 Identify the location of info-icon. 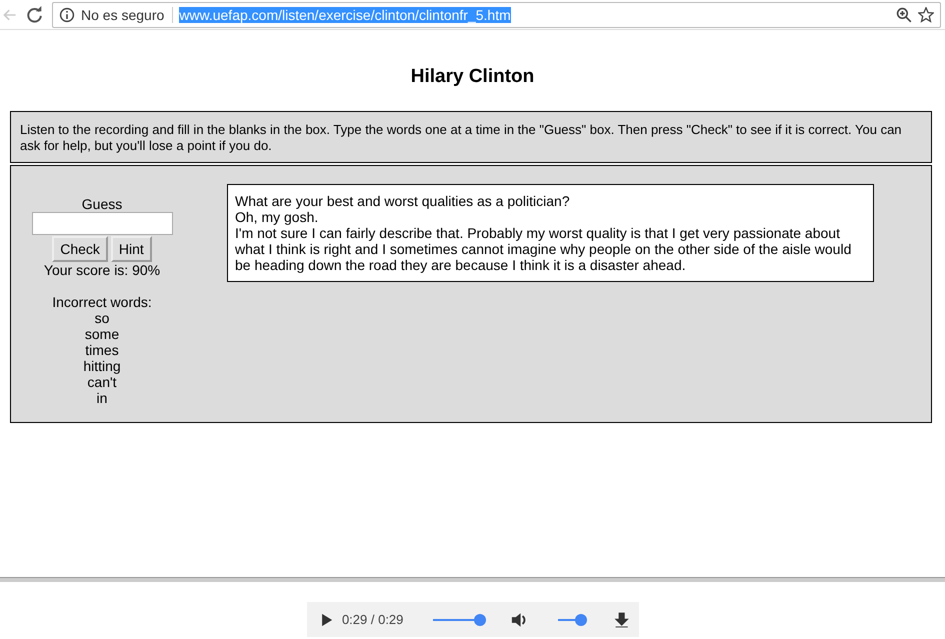
(67, 14).